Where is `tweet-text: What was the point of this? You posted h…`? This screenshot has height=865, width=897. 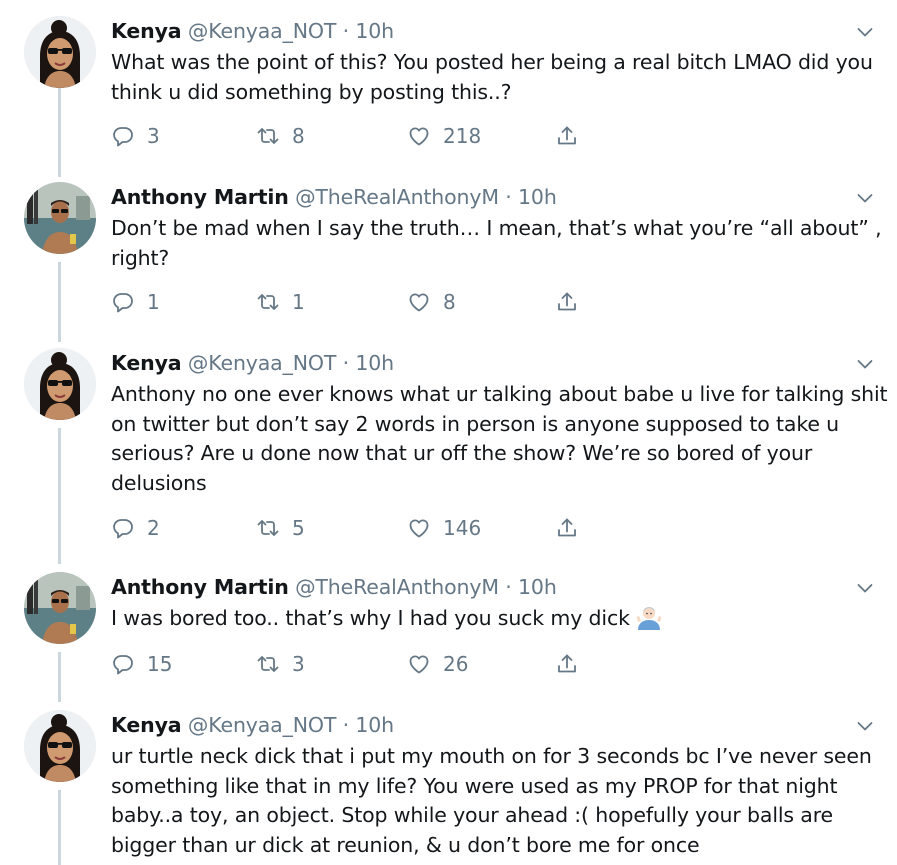
tweet-text: What was the point of this? You posted h… is located at coordinates (496, 77).